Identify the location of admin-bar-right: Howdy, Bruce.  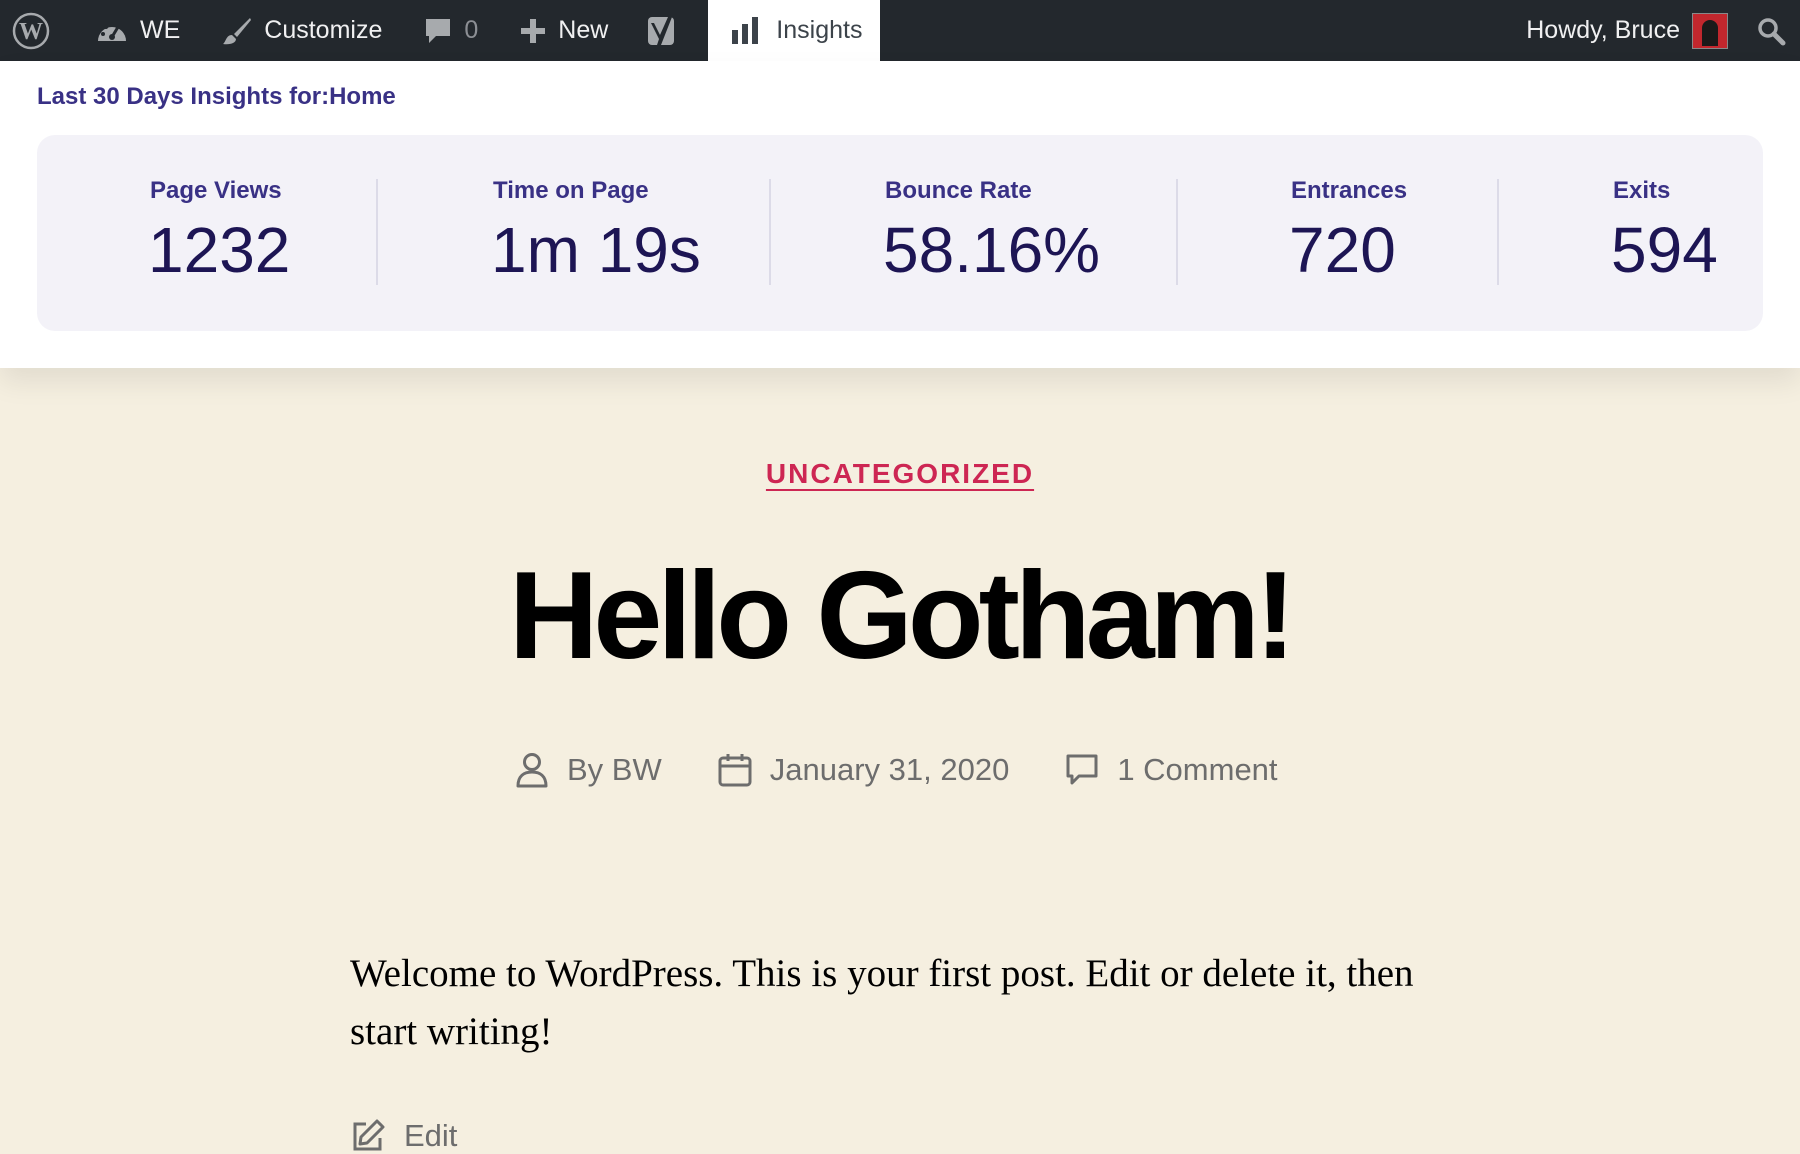
(1656, 30).